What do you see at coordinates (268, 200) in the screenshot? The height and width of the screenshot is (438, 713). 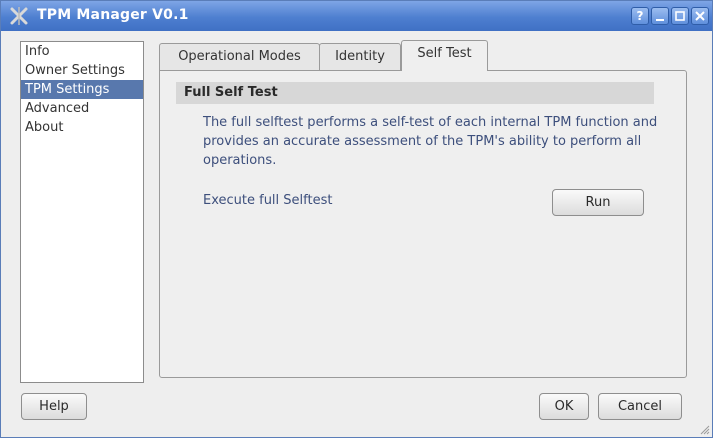 I see `execute-selftest-label: Execute full Selftest` at bounding box center [268, 200].